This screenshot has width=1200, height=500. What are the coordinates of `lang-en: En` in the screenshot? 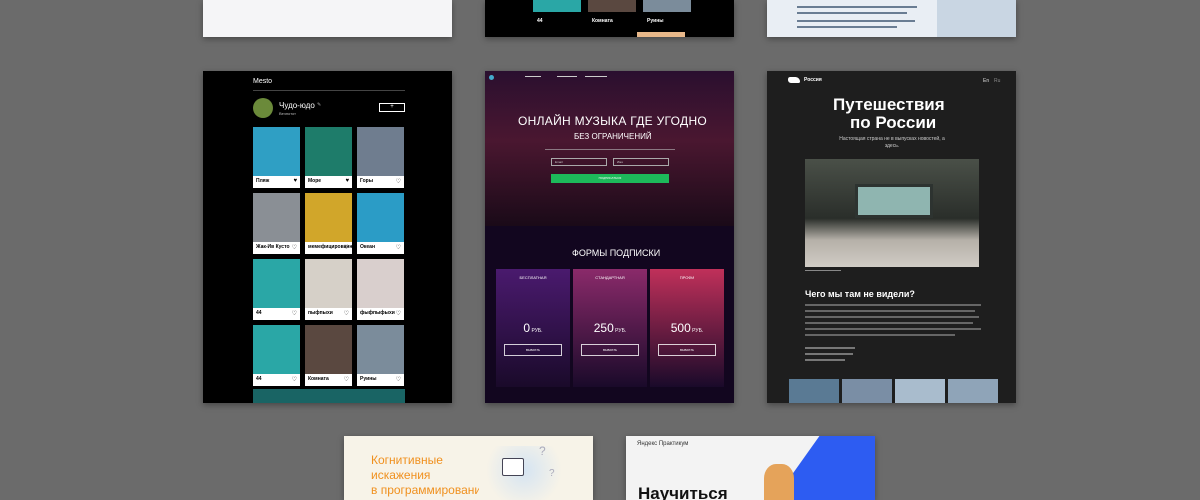 It's located at (986, 81).